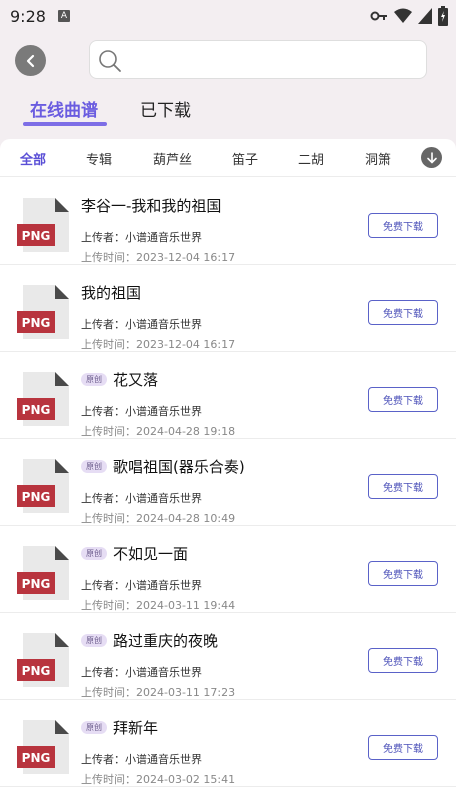  I want to click on sheet-title: 我的祖国, so click(111, 293).